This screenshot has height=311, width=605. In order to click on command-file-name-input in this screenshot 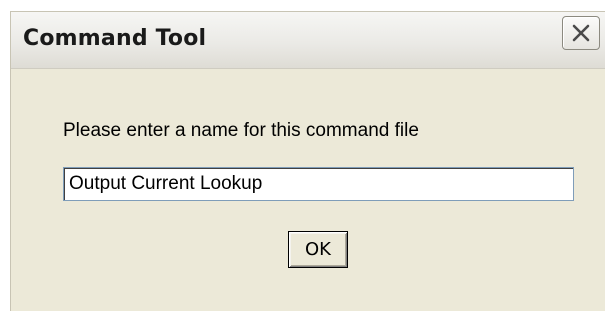, I will do `click(318, 184)`.